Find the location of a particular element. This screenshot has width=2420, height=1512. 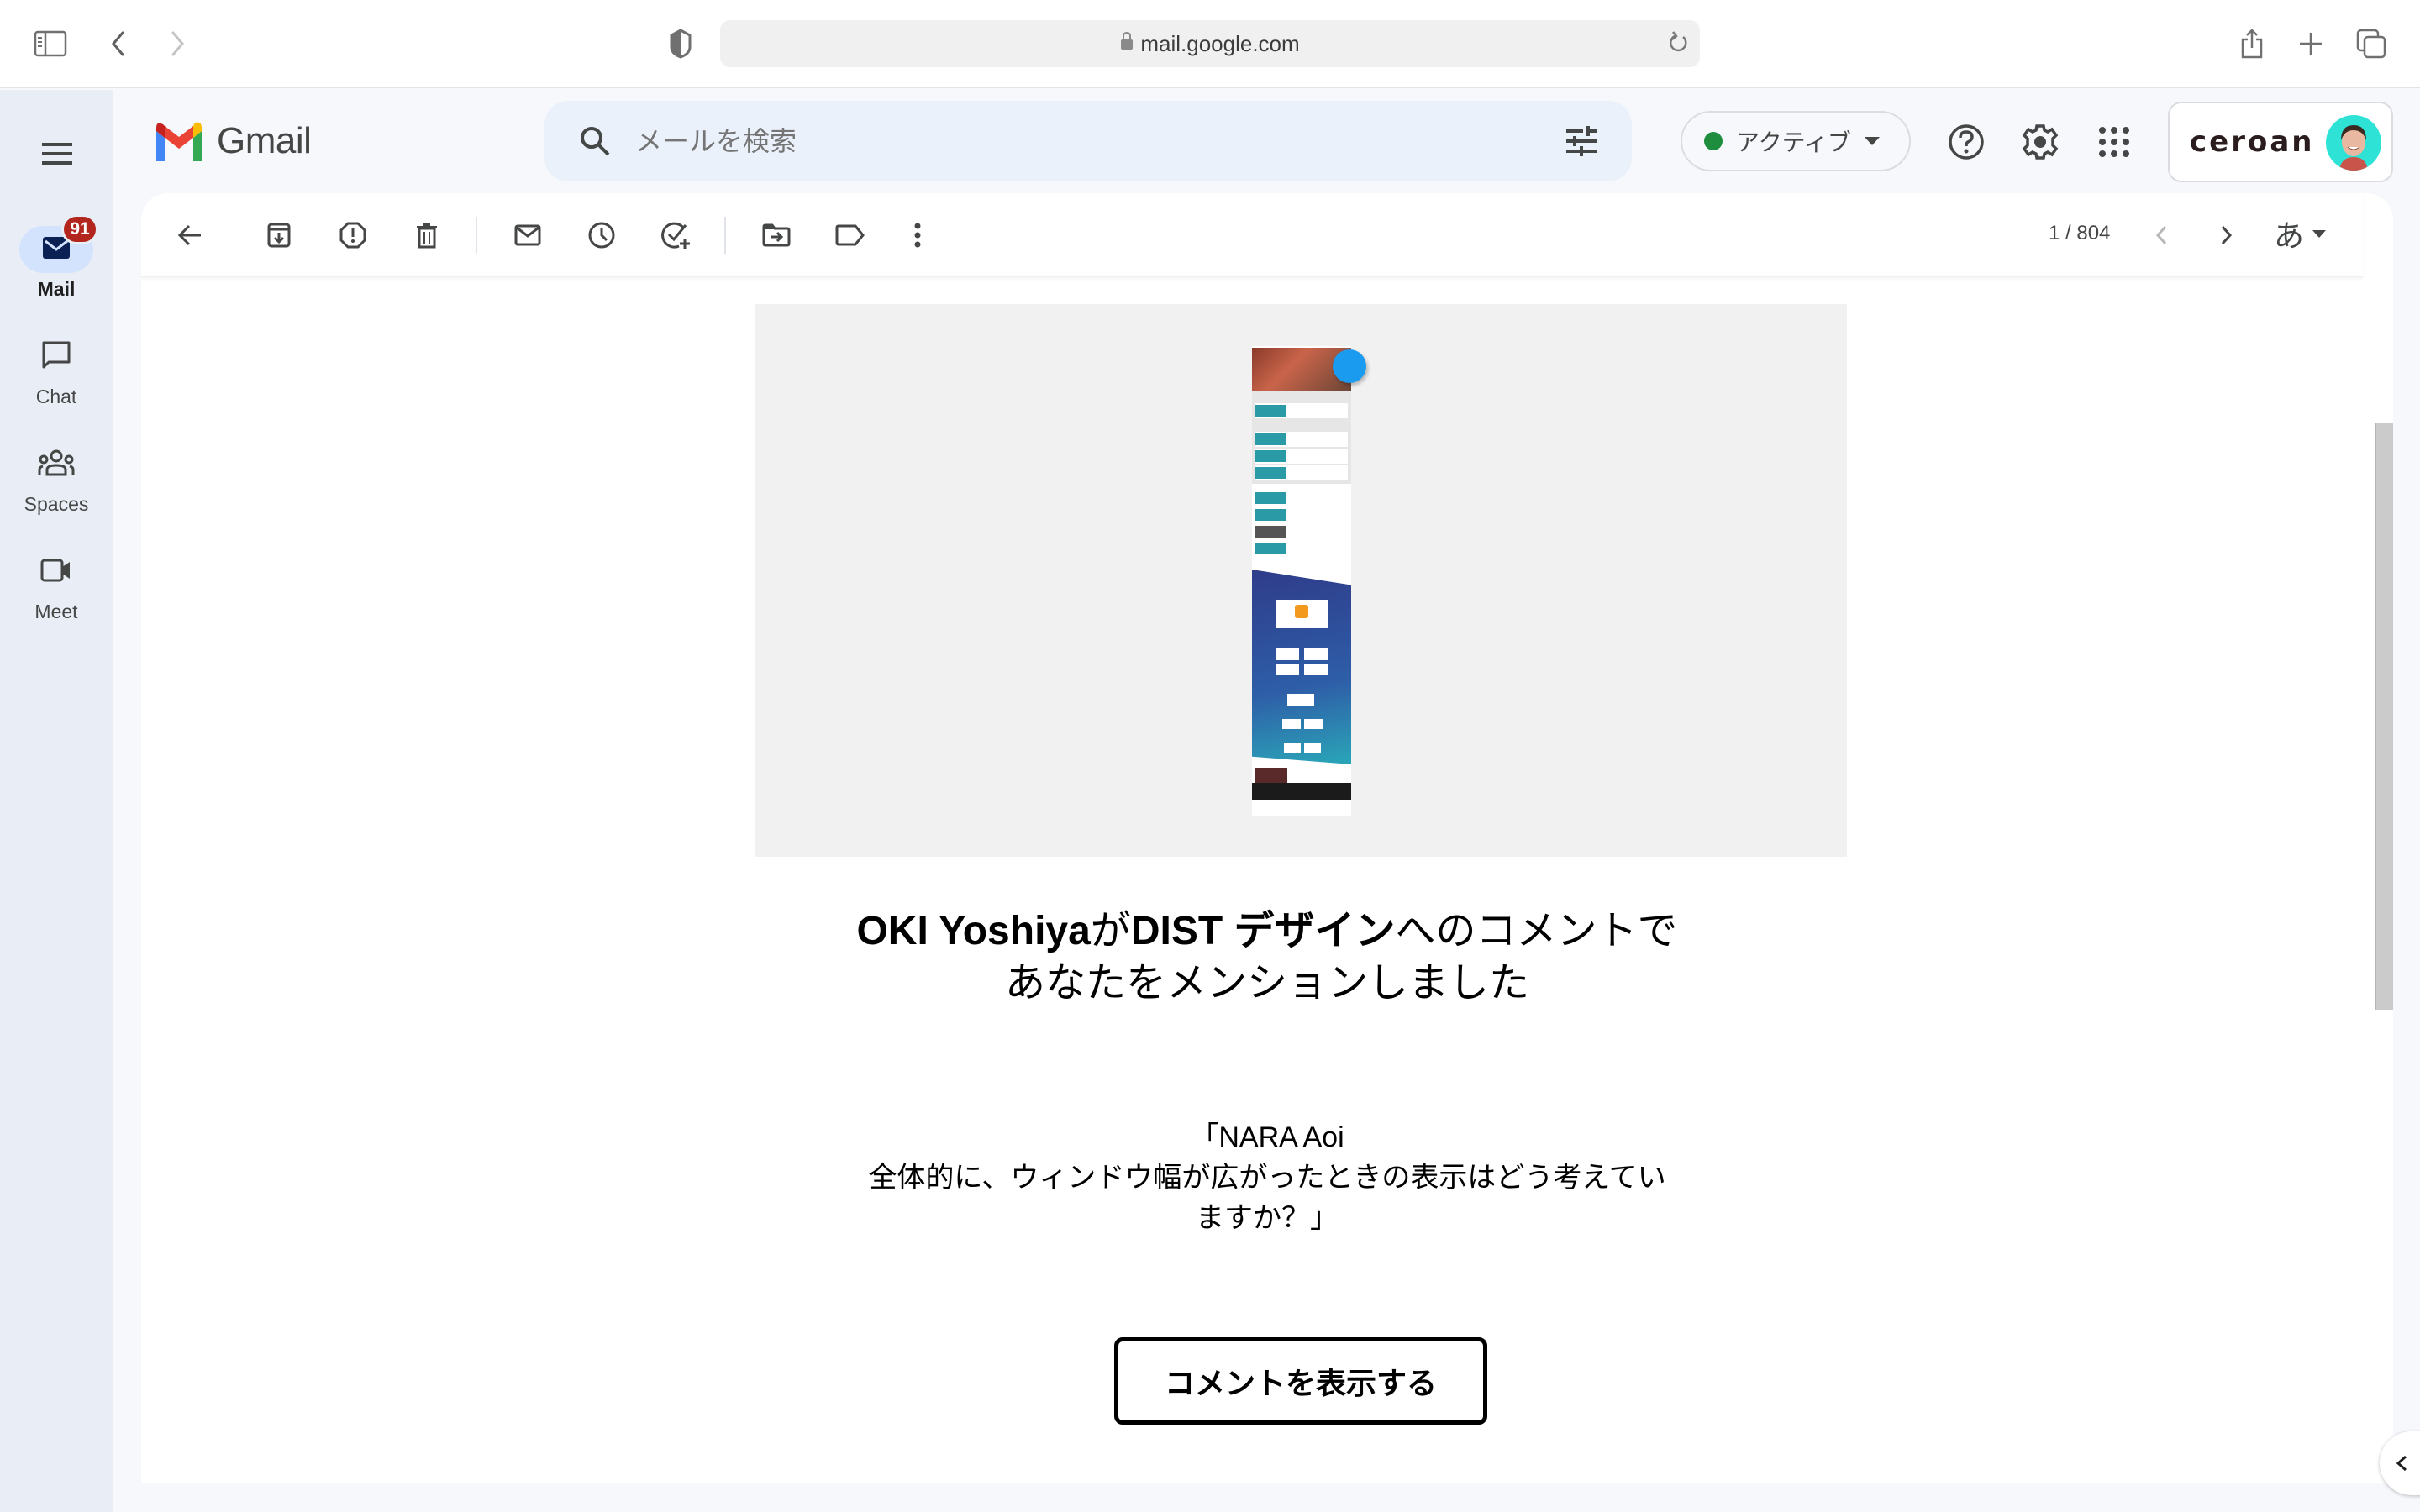

rail-pill-spaces is located at coordinates (56, 464).